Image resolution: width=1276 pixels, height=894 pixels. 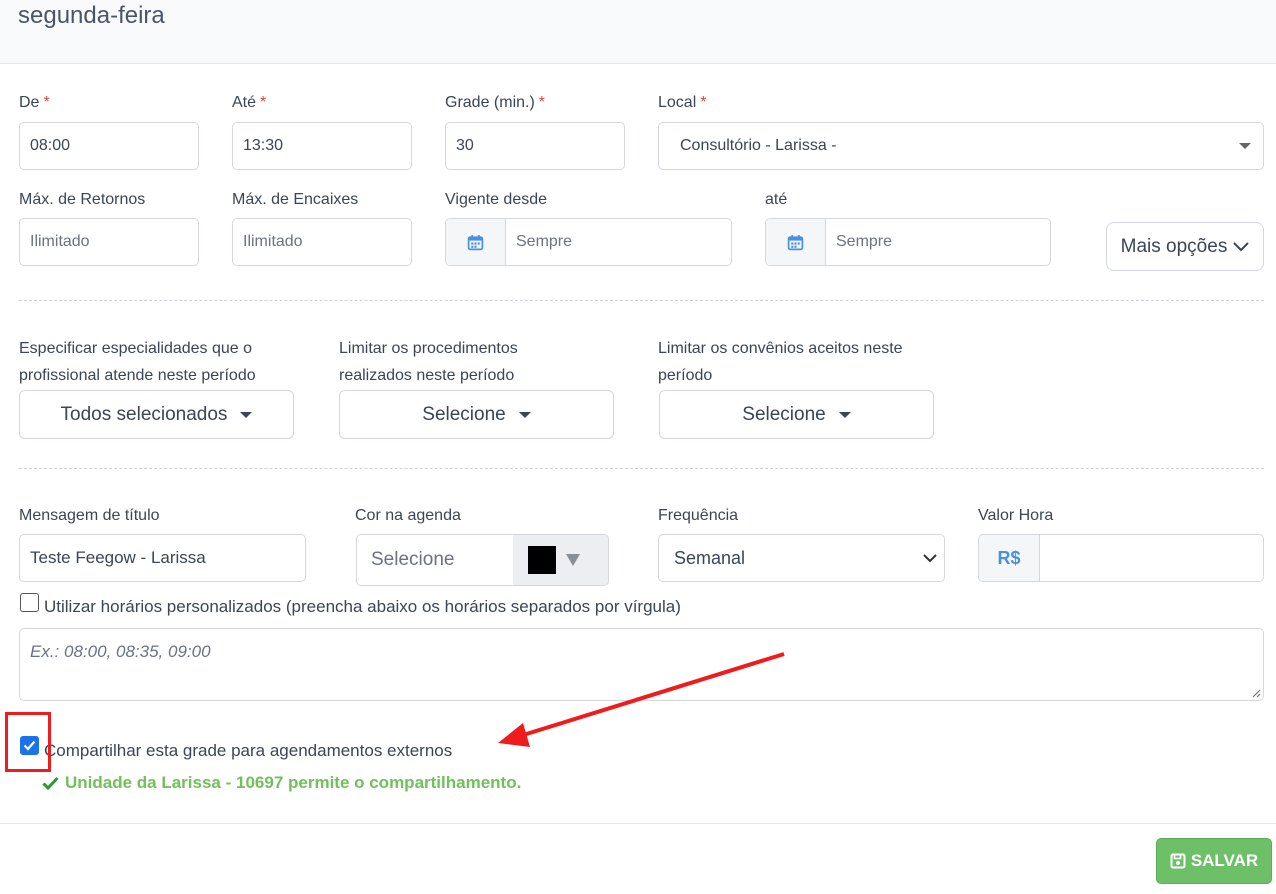 I want to click on local-label: Local *, so click(x=682, y=102).